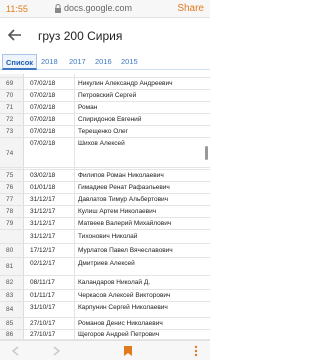 The width and height of the screenshot is (320, 360). I want to click on back-arrow-icon, so click(15, 35).